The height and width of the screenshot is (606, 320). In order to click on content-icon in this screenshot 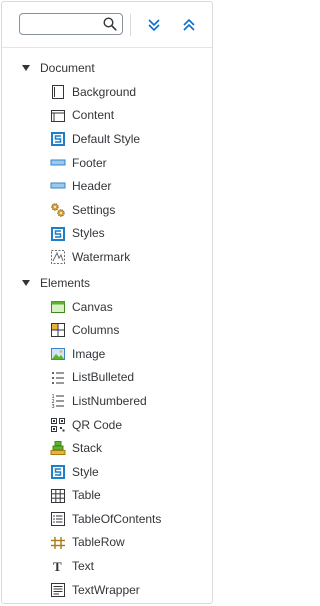, I will do `click(58, 115)`.